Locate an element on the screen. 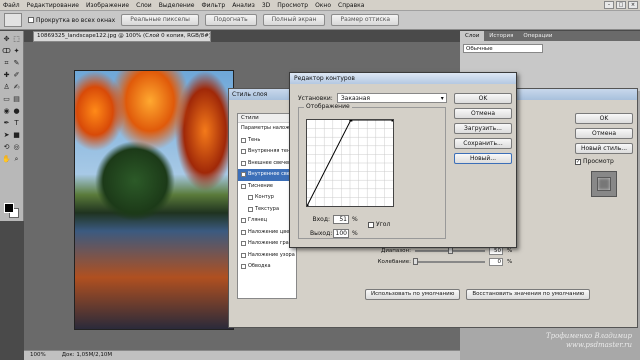  style-item: Внутренняя тень is located at coordinates (267, 152).